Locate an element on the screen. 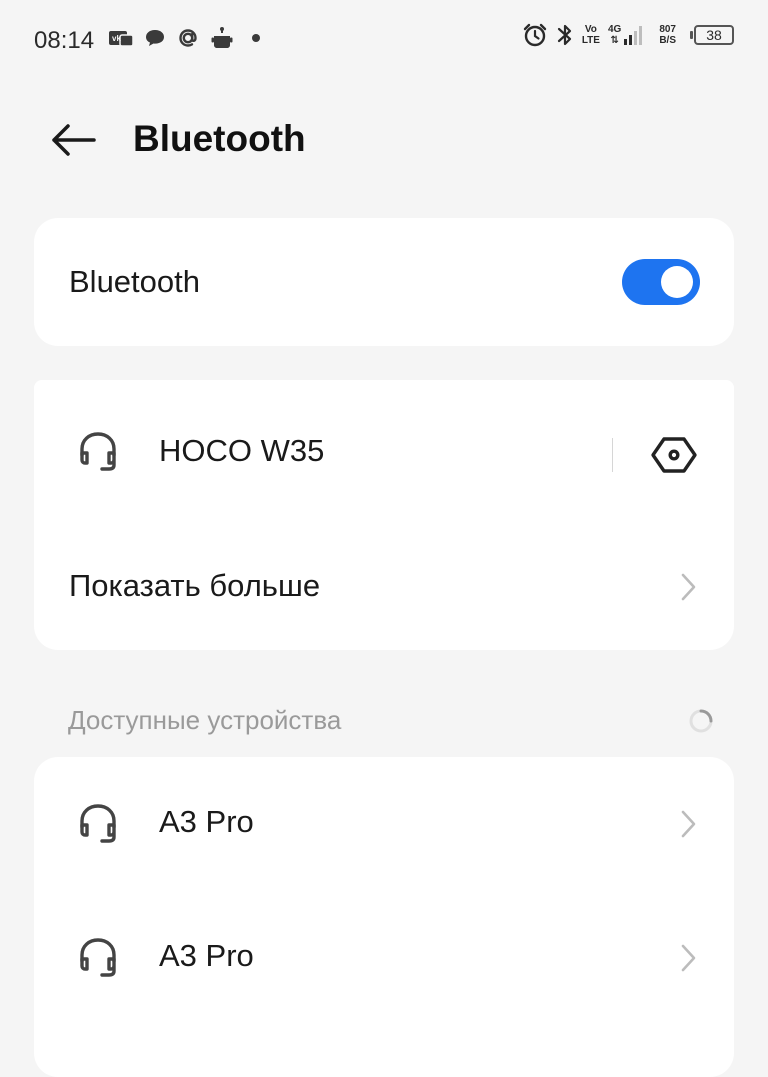 The height and width of the screenshot is (1077, 768). status-bar: 08:14 vk Vo LTE 4G ⇅ 807 B/S 38 is located at coordinates (384, 40).